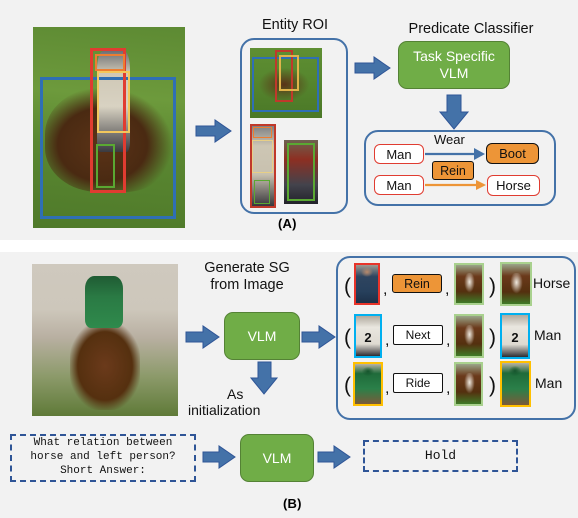 This screenshot has height=518, width=578. I want to click on panel-a-label: (A), so click(287, 223).